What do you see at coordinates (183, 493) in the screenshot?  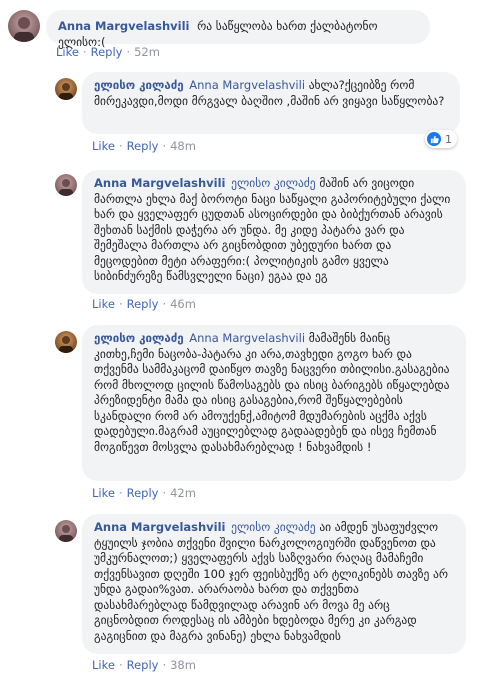 I see `timestamp: 42m` at bounding box center [183, 493].